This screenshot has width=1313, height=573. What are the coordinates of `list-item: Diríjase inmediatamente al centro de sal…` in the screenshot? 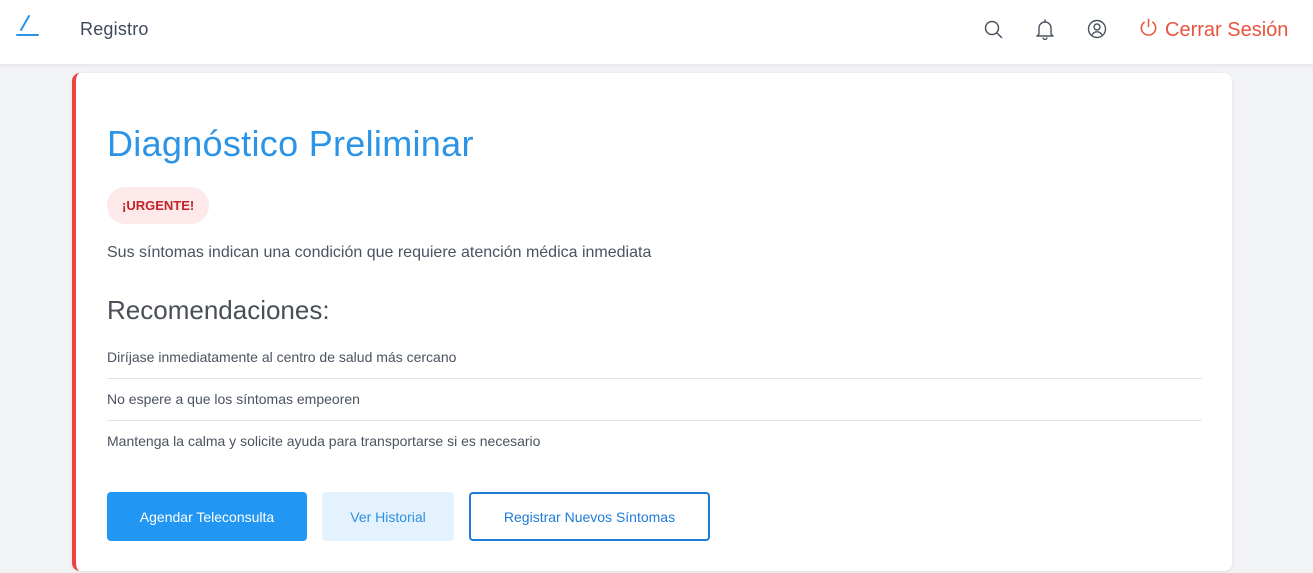 It's located at (654, 358).